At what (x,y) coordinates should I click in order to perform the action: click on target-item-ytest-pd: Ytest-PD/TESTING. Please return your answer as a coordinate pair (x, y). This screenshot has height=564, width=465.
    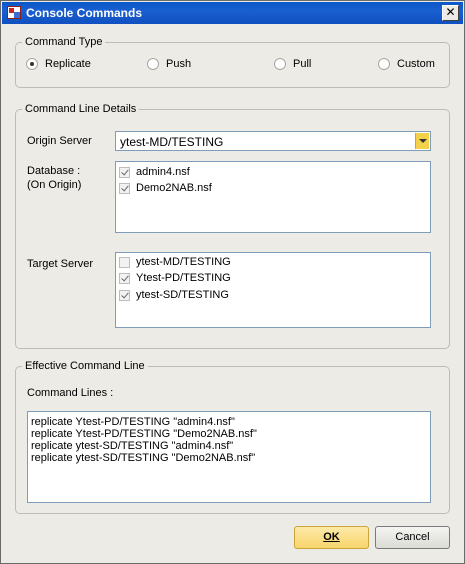
    Looking at the image, I should click on (175, 278).